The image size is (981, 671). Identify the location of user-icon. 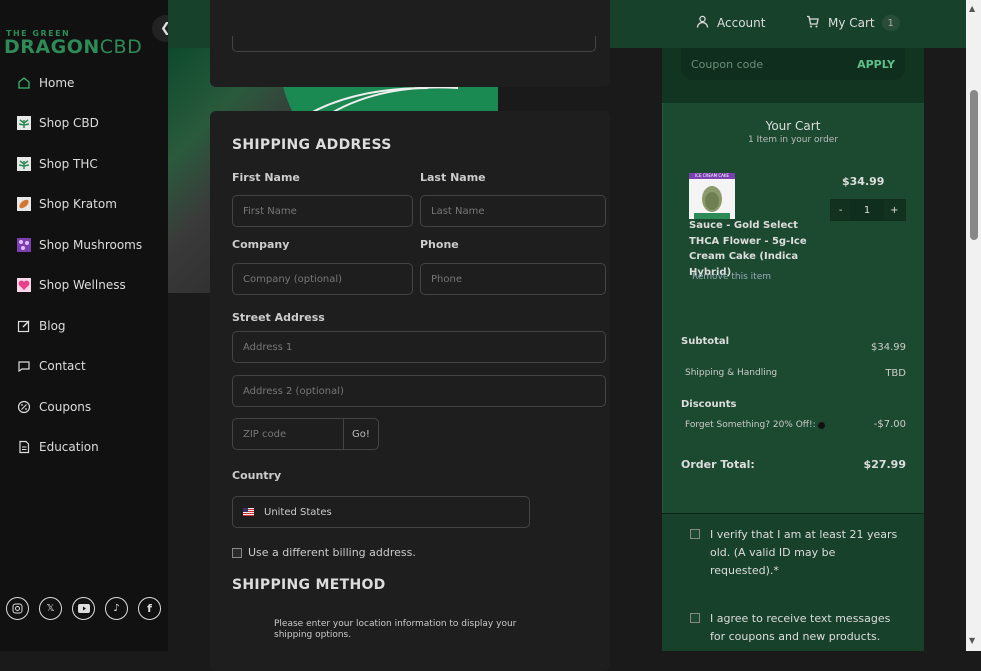
(702, 23).